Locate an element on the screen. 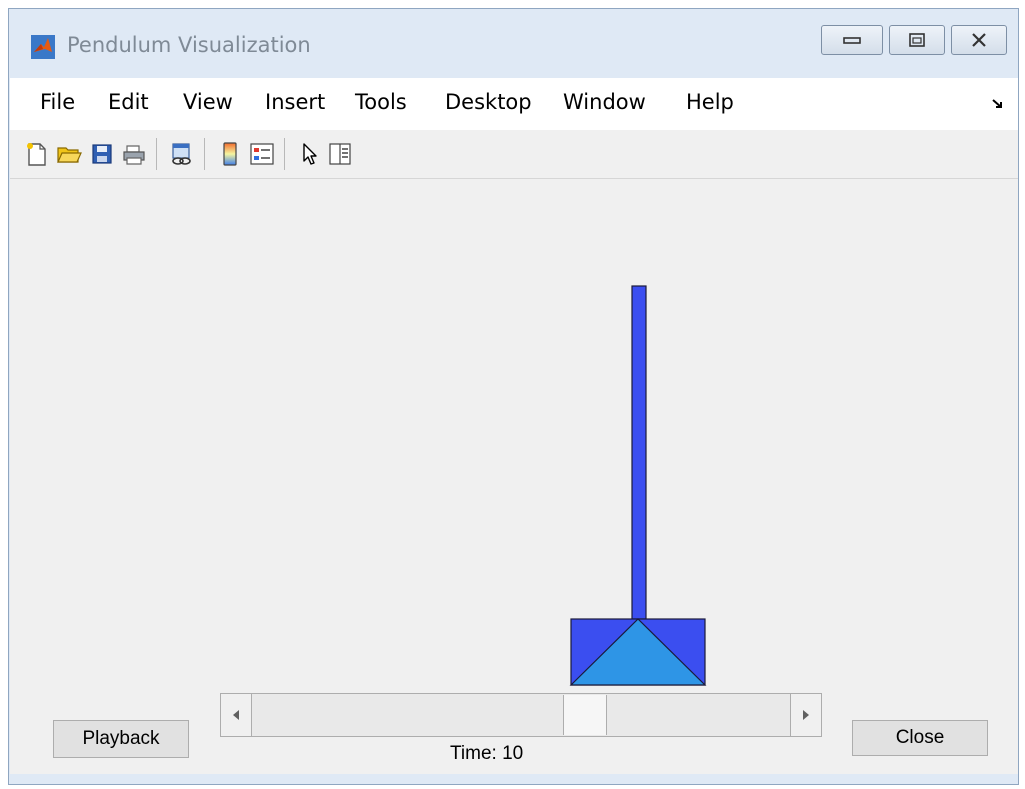 The image size is (1025, 789). close-icon is located at coordinates (979, 40).